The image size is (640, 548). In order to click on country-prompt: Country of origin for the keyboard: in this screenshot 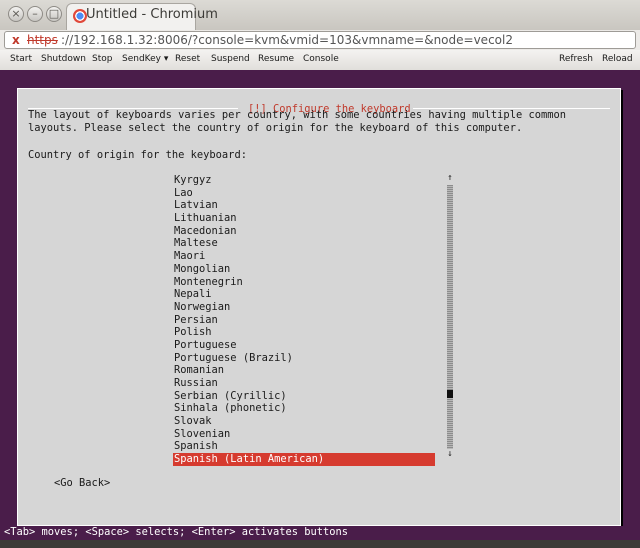, I will do `click(137, 155)`.